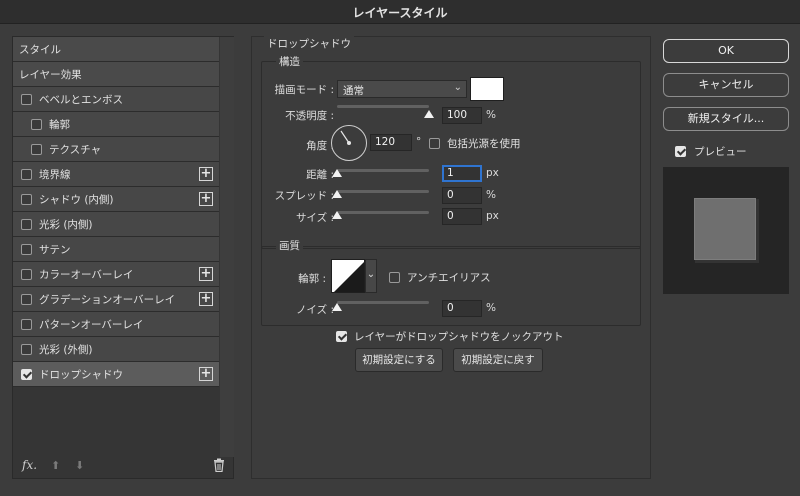 The image size is (800, 496). I want to click on effect-item-label: パターンオーバーレイ, so click(91, 324).